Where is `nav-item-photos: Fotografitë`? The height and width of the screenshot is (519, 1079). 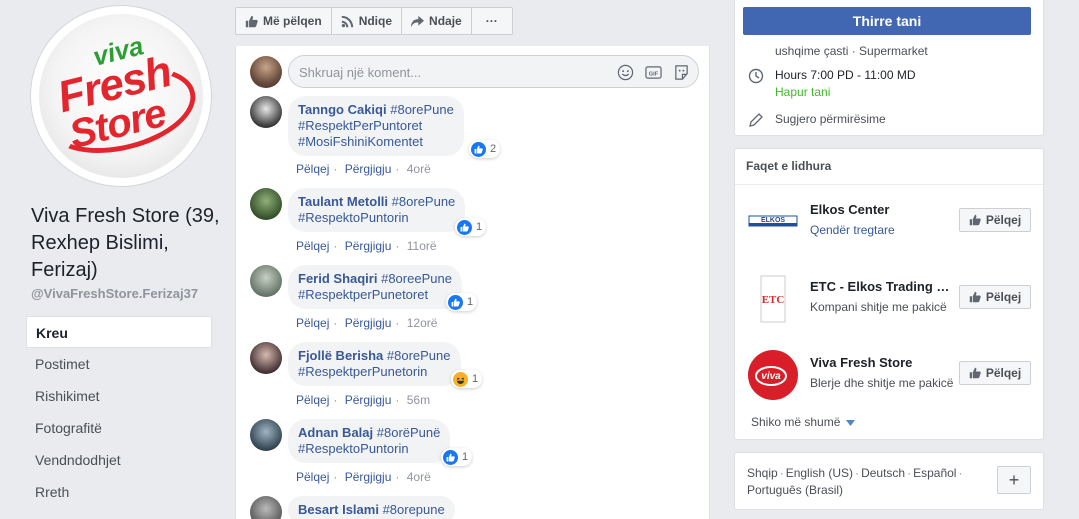 nav-item-photos: Fotografitë is located at coordinates (119, 428).